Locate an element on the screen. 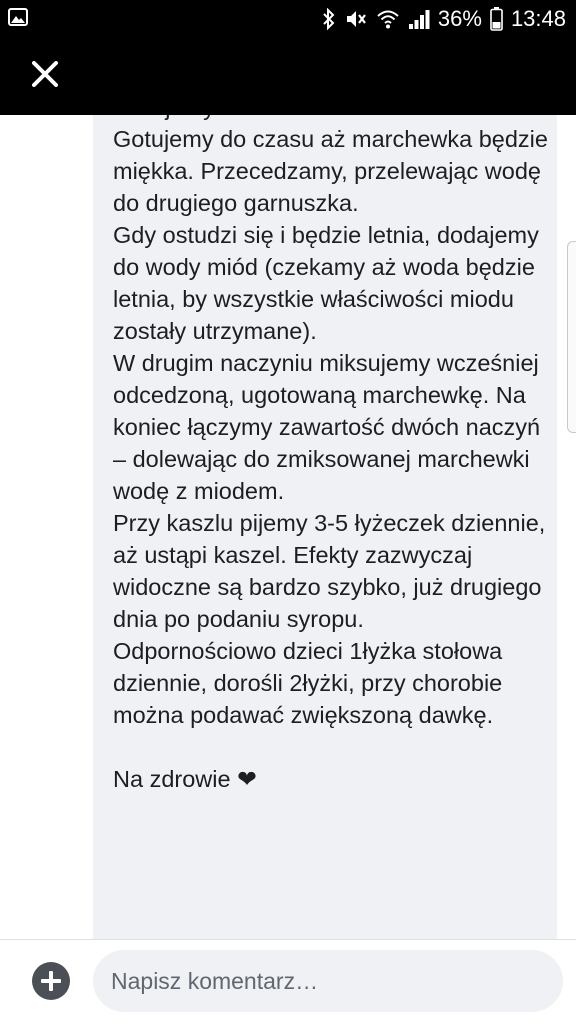 Image resolution: width=576 pixels, height=1025 pixels. comment-composer is located at coordinates (288, 982).